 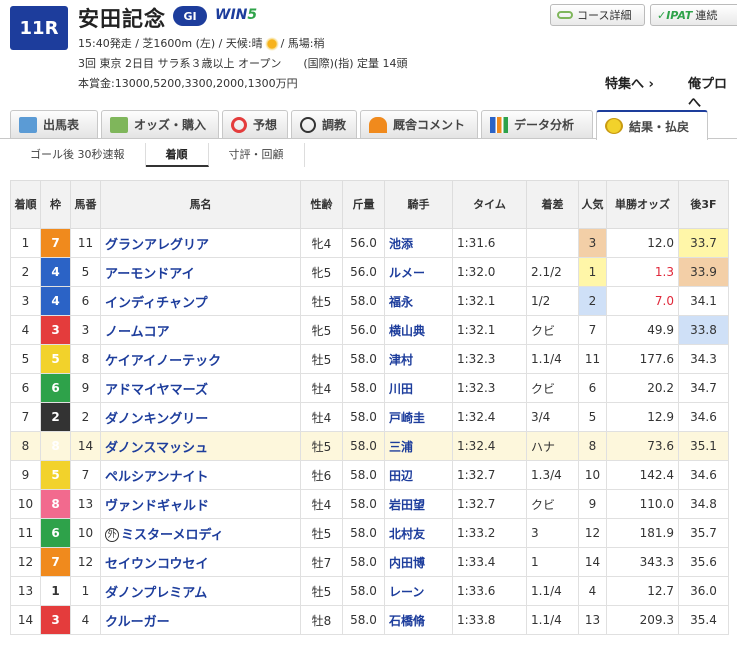 I want to click on jockey-link: 石橋脩, so click(x=407, y=621).